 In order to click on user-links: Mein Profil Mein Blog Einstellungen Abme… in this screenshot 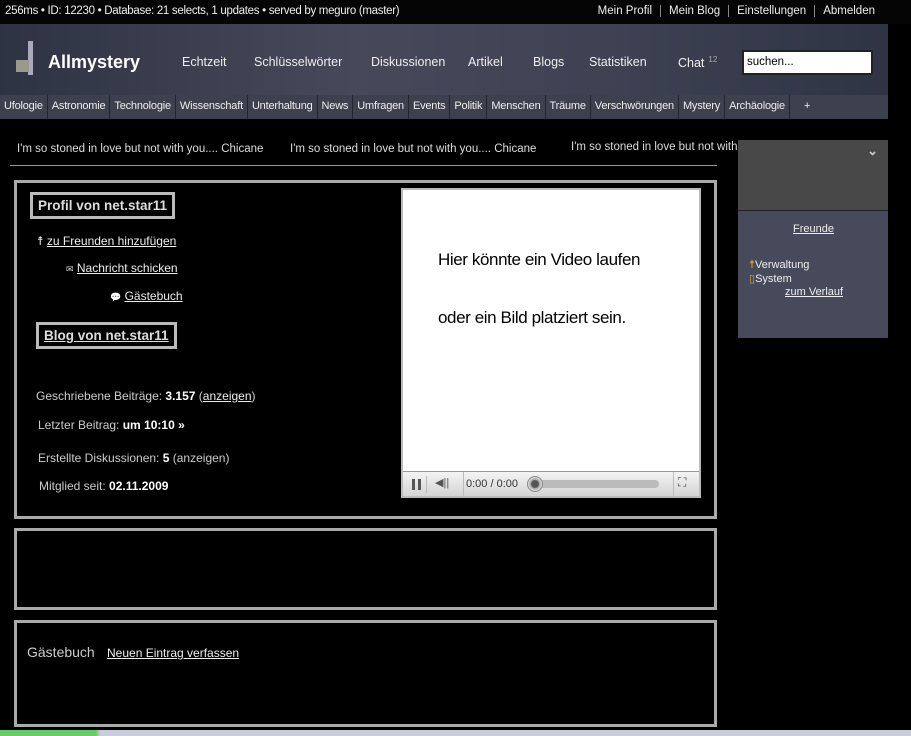, I will do `click(736, 11)`.